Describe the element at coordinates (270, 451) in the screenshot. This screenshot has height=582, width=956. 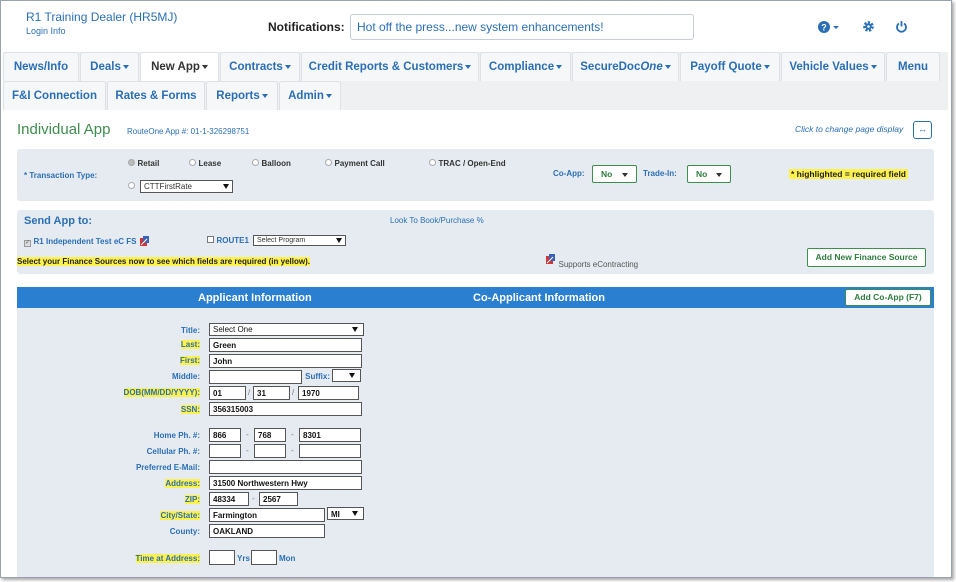
I see `cell-phone-prefix-input` at that location.